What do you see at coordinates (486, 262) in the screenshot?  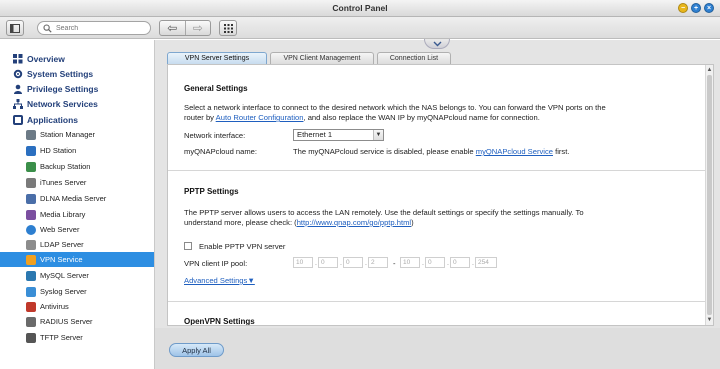 I see `ip-pool-end-octet-4: 254` at bounding box center [486, 262].